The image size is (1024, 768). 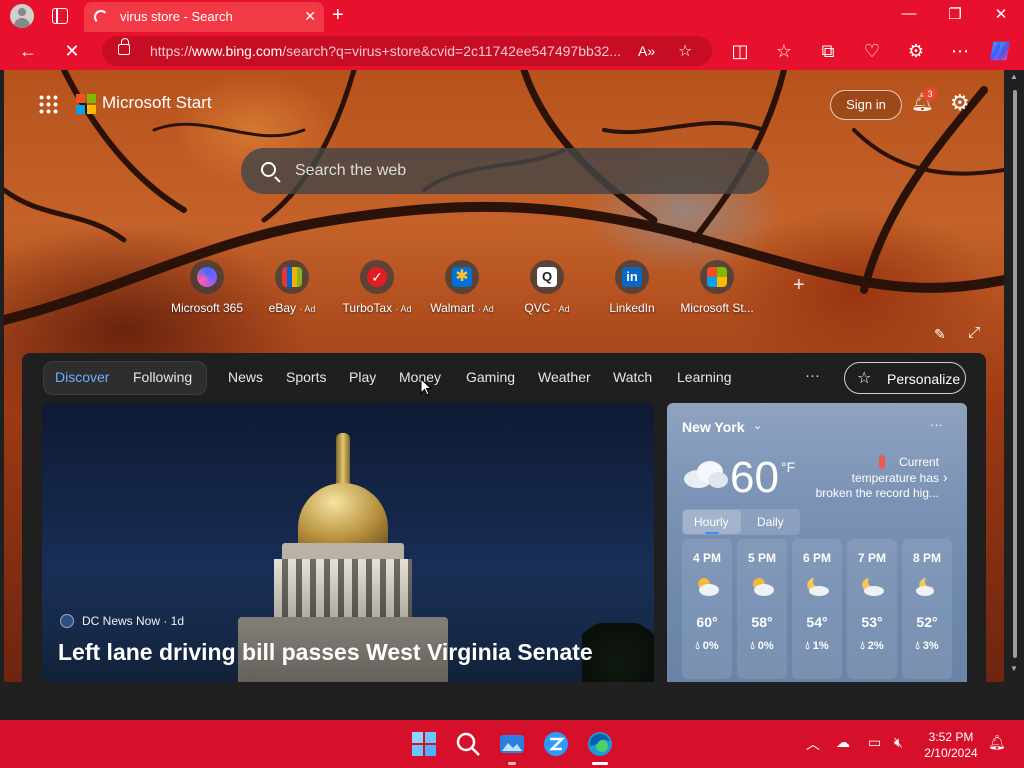 What do you see at coordinates (600, 744) in the screenshot?
I see `edge-browser-icon` at bounding box center [600, 744].